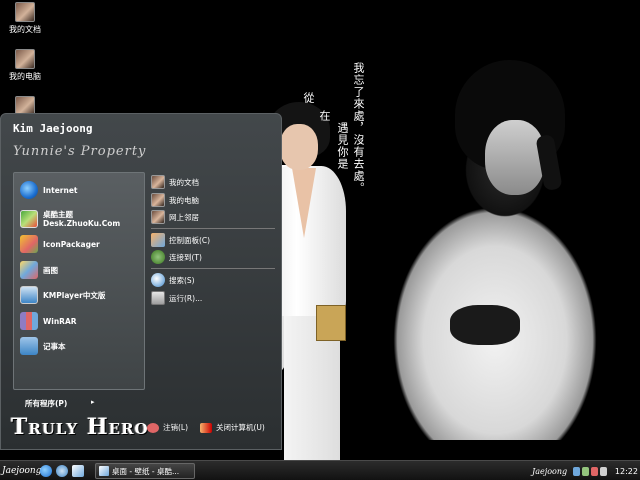 This screenshot has width=640, height=480. Describe the element at coordinates (78, 471) in the screenshot. I see `quicklaunch-show-desktop-icon` at that location.